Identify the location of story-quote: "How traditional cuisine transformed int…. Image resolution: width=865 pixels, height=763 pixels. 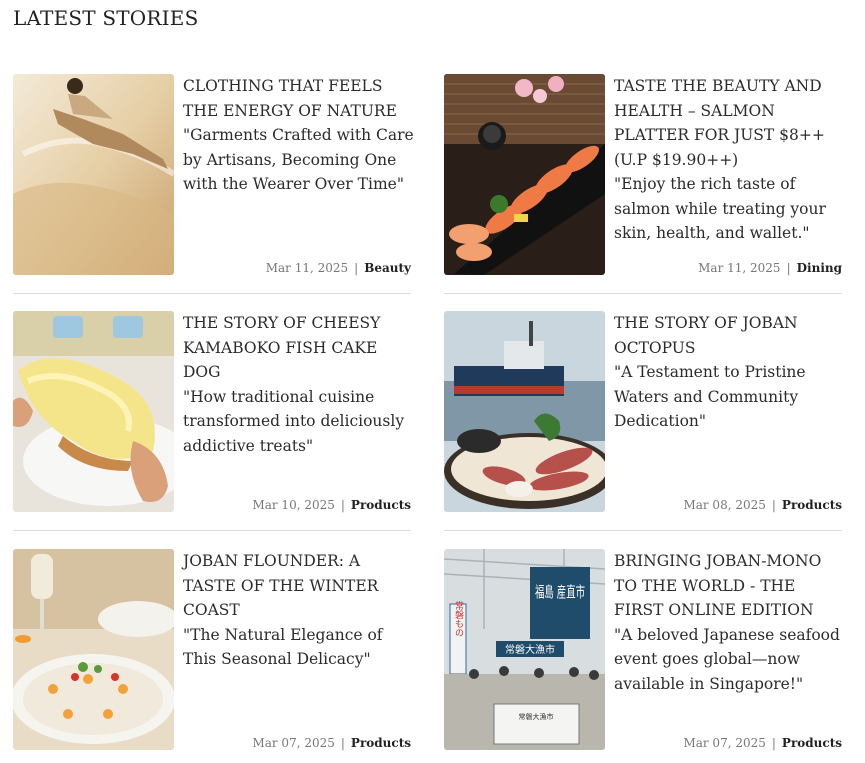
(294, 421).